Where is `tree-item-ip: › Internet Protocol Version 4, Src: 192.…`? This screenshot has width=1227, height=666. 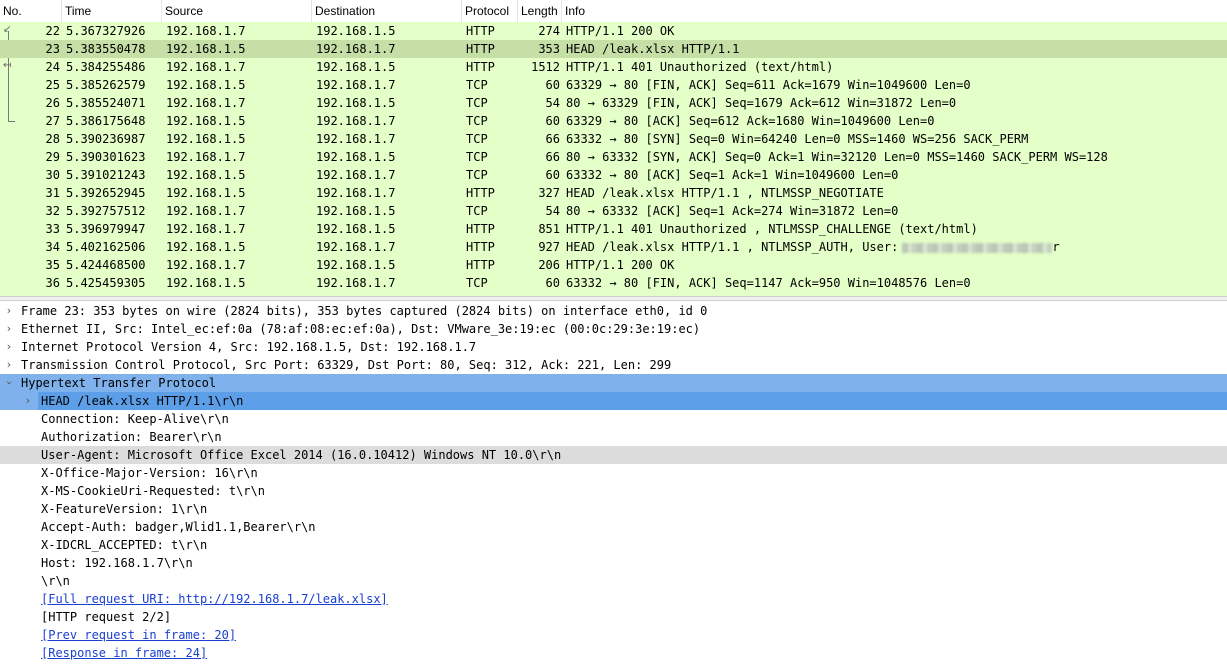
tree-item-ip: › Internet Protocol Version 4, Src: 192.… is located at coordinates (613, 347).